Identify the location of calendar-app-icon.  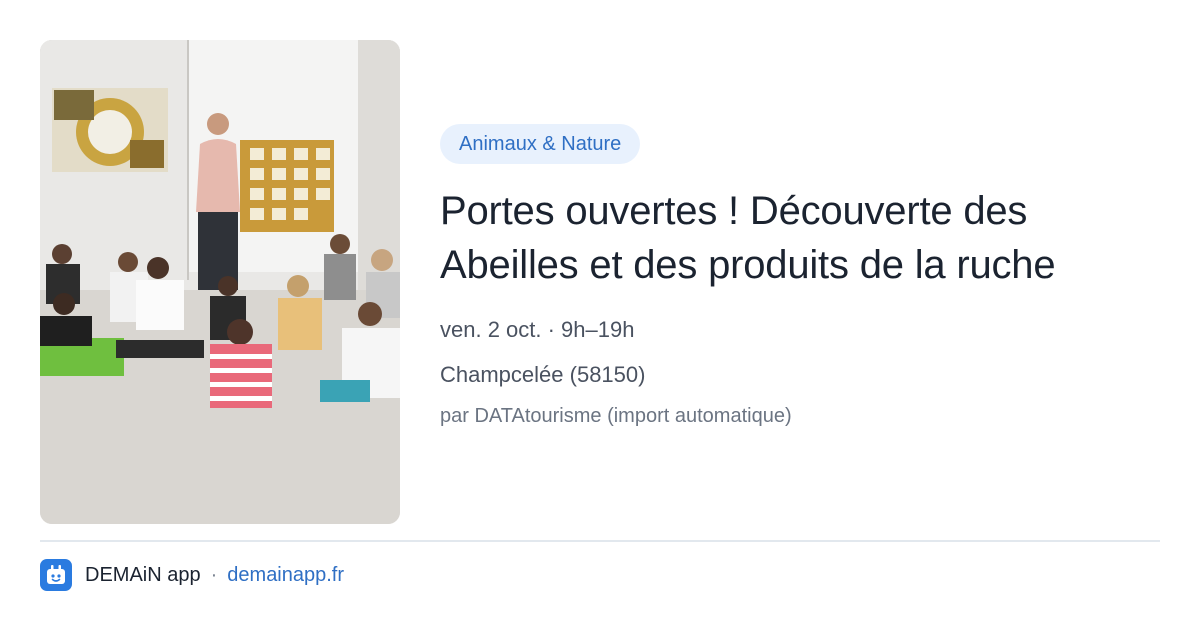
(56, 575).